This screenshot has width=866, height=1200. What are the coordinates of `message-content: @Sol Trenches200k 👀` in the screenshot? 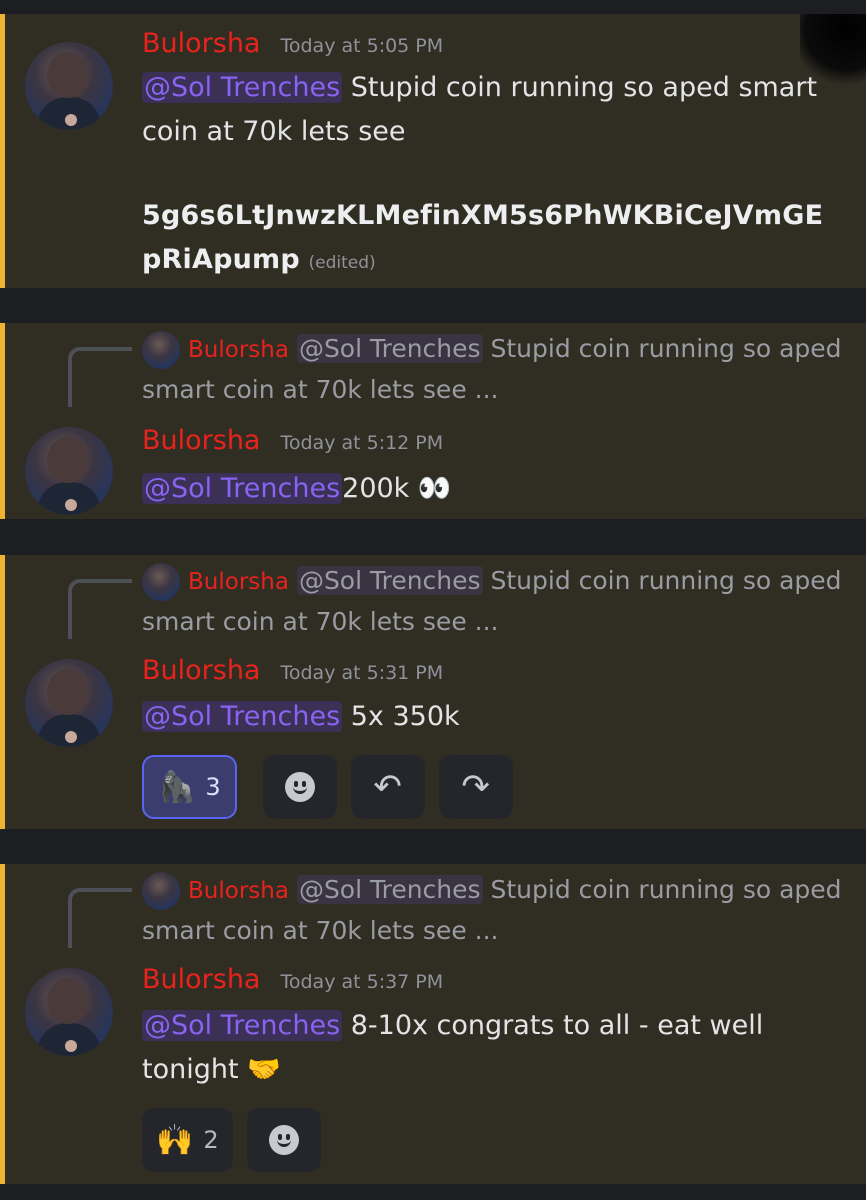 It's located at (489, 489).